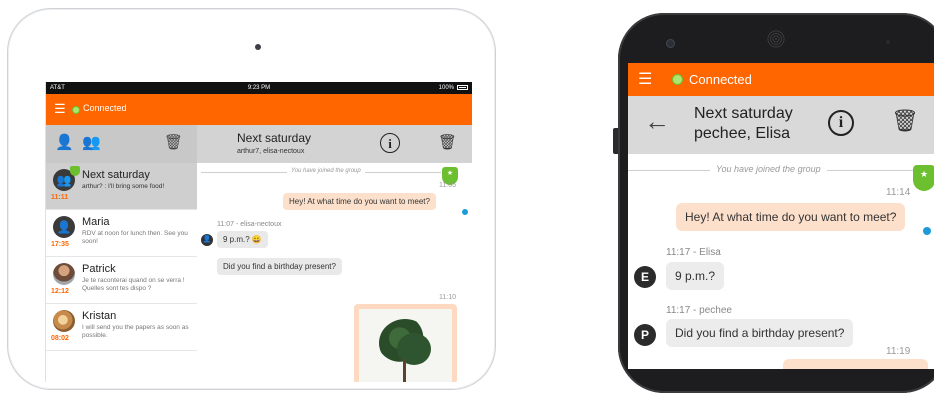 This screenshot has width=934, height=393. I want to click on chat-header: ← Next saturday pechee, Elisa i 🗑, so click(781, 125).